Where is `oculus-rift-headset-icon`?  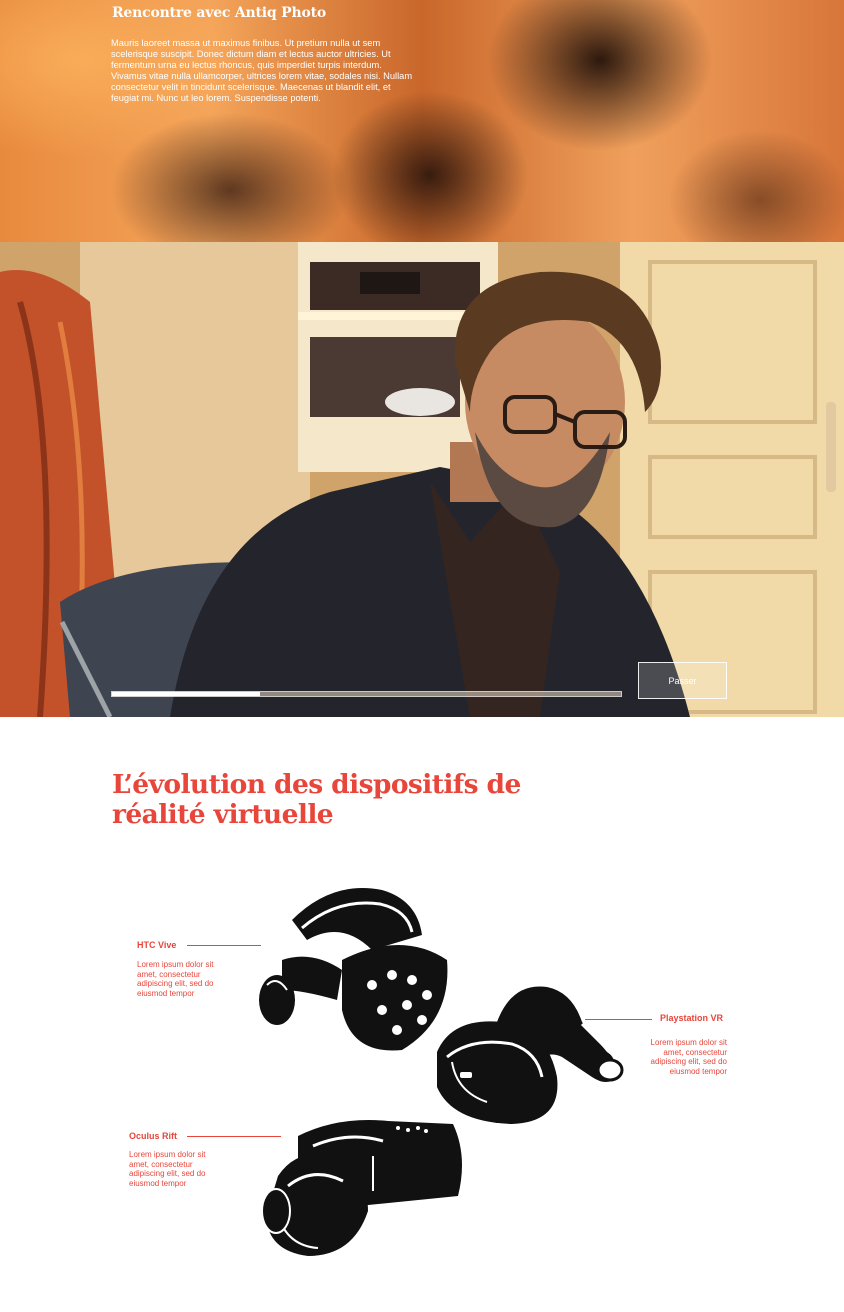 oculus-rift-headset-icon is located at coordinates (361, 1188).